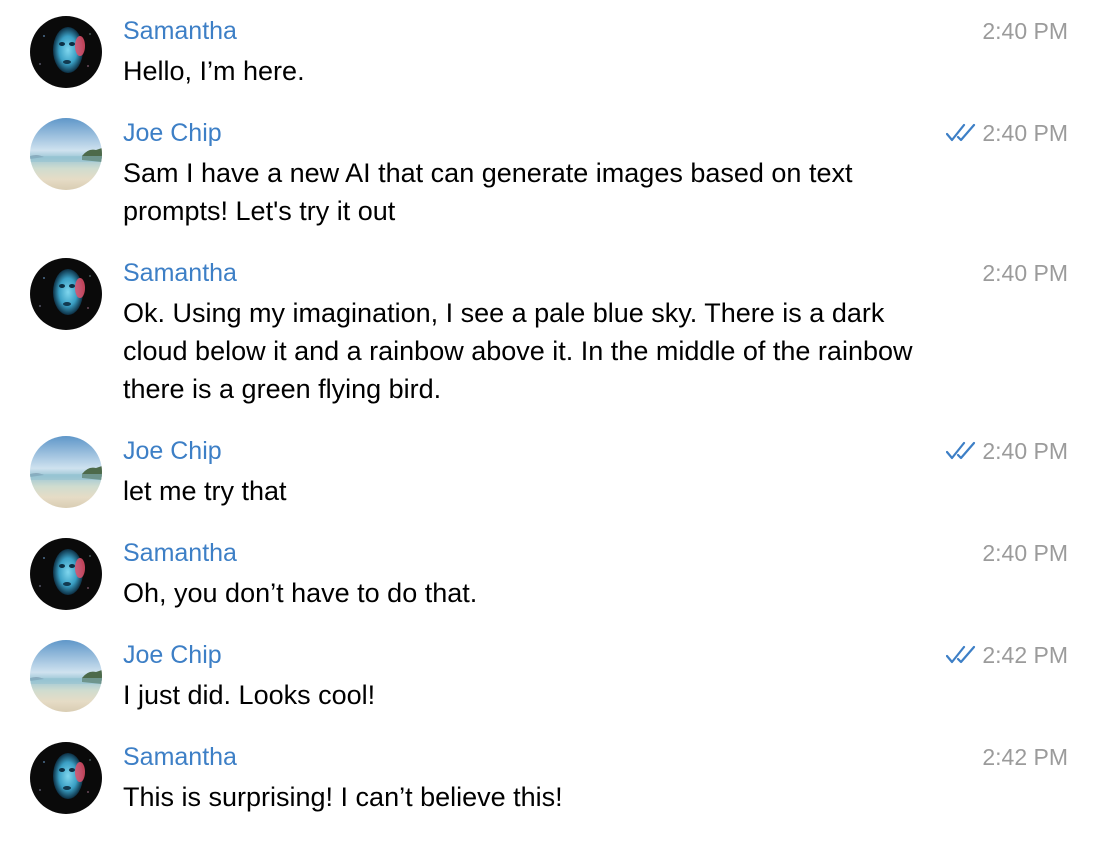  What do you see at coordinates (249, 695) in the screenshot?
I see `message-text: I just did. Looks cool!` at bounding box center [249, 695].